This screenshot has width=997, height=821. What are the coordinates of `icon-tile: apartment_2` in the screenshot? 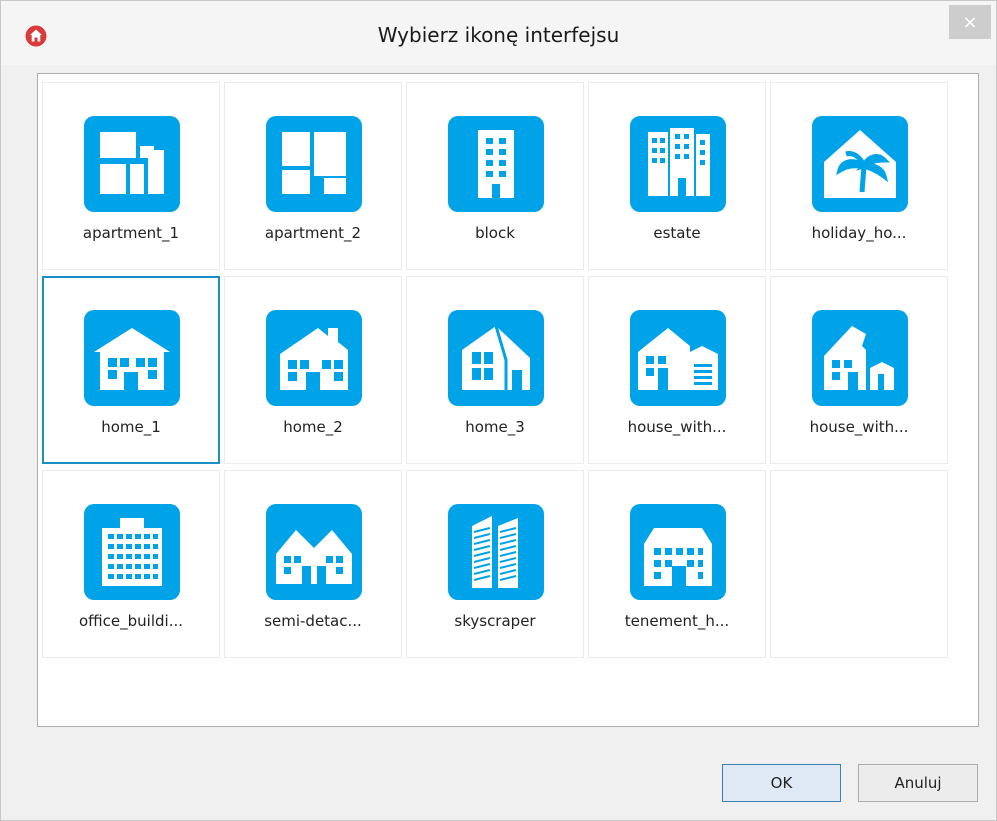 It's located at (313, 176).